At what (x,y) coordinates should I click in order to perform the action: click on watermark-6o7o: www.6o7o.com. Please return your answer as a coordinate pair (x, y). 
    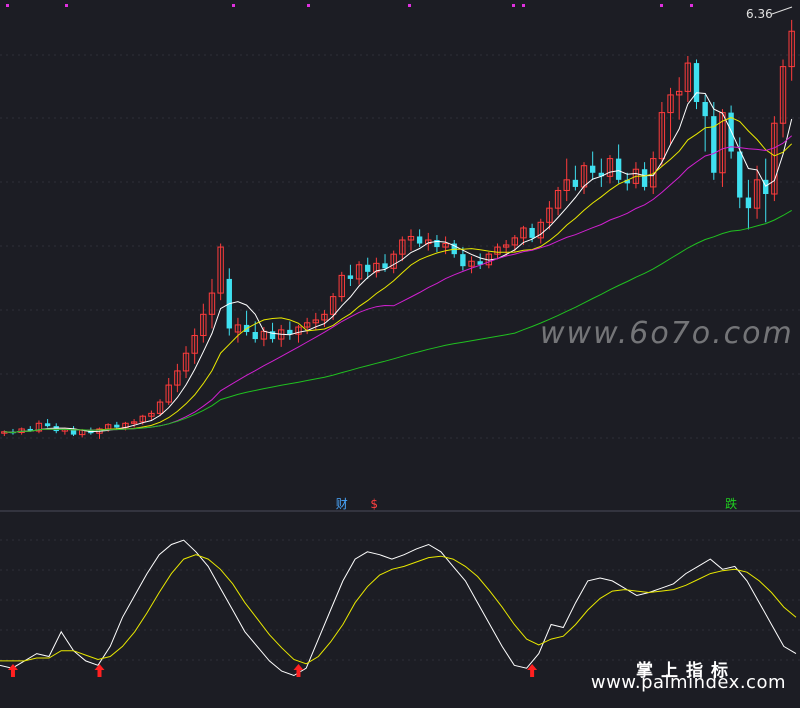
    Looking at the image, I should click on (667, 333).